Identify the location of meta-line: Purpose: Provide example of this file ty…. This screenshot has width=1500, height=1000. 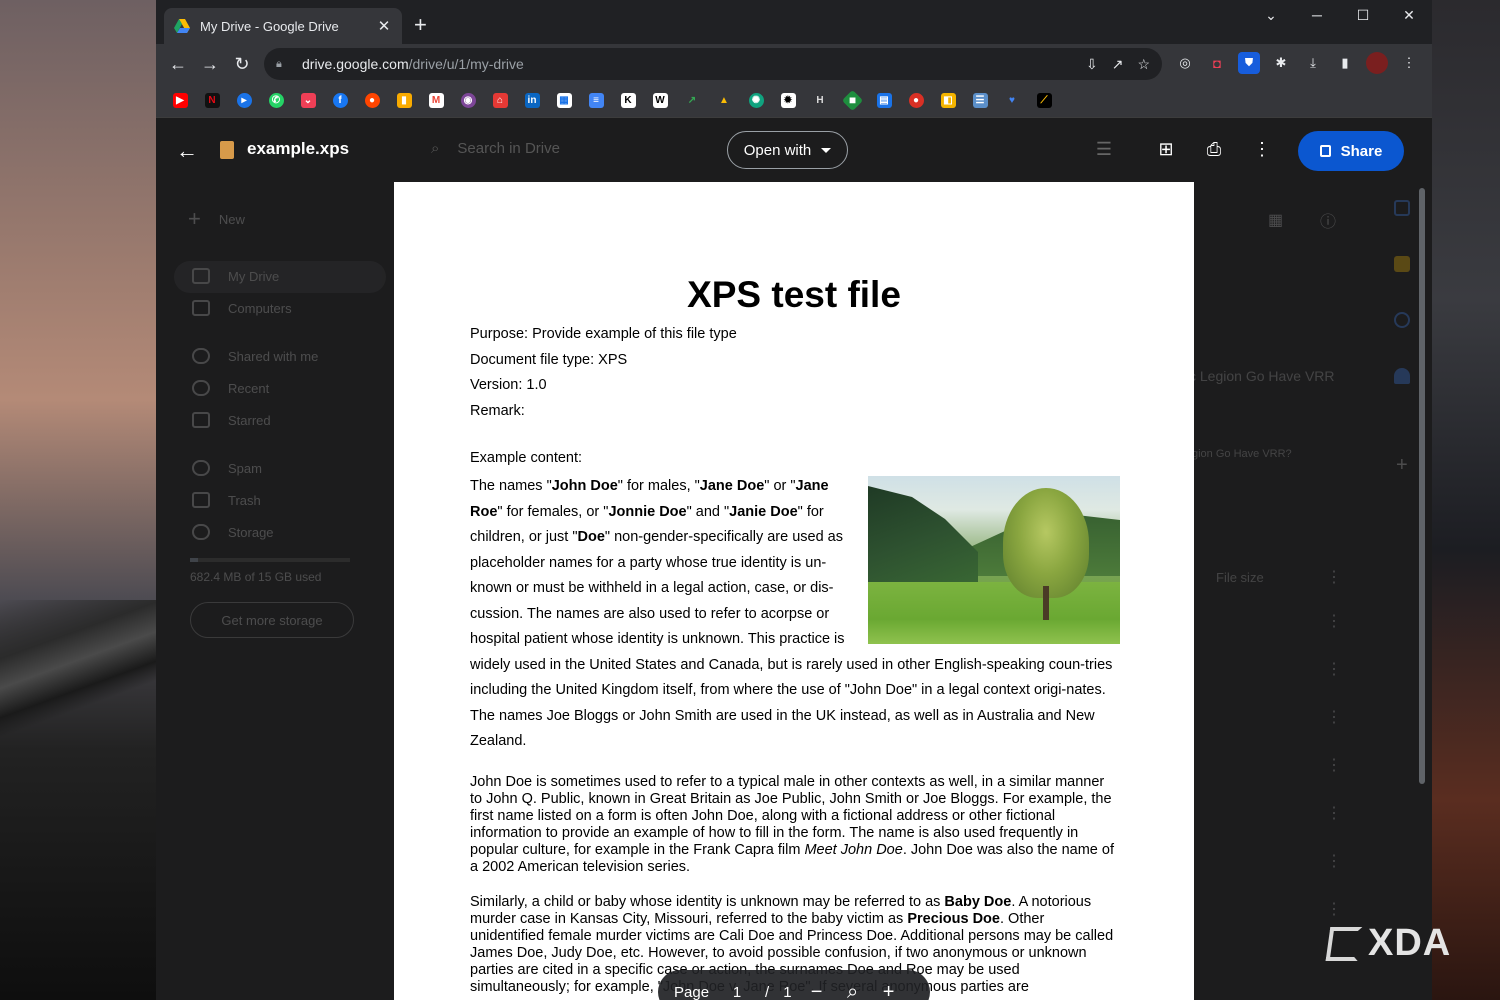
(603, 334).